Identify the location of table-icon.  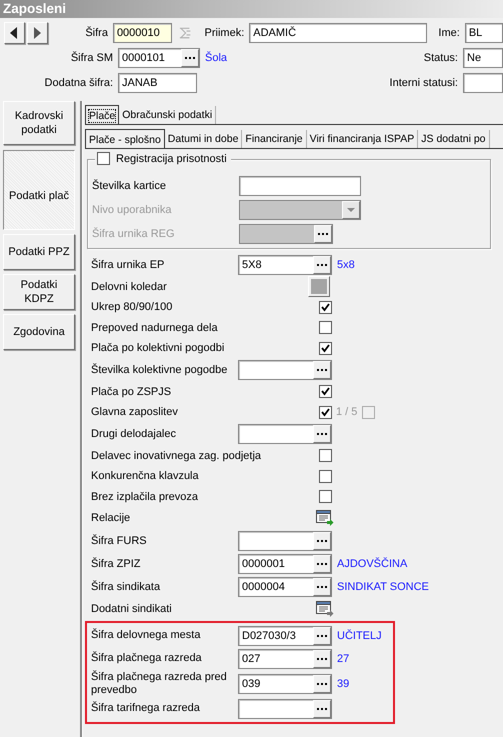
(325, 609).